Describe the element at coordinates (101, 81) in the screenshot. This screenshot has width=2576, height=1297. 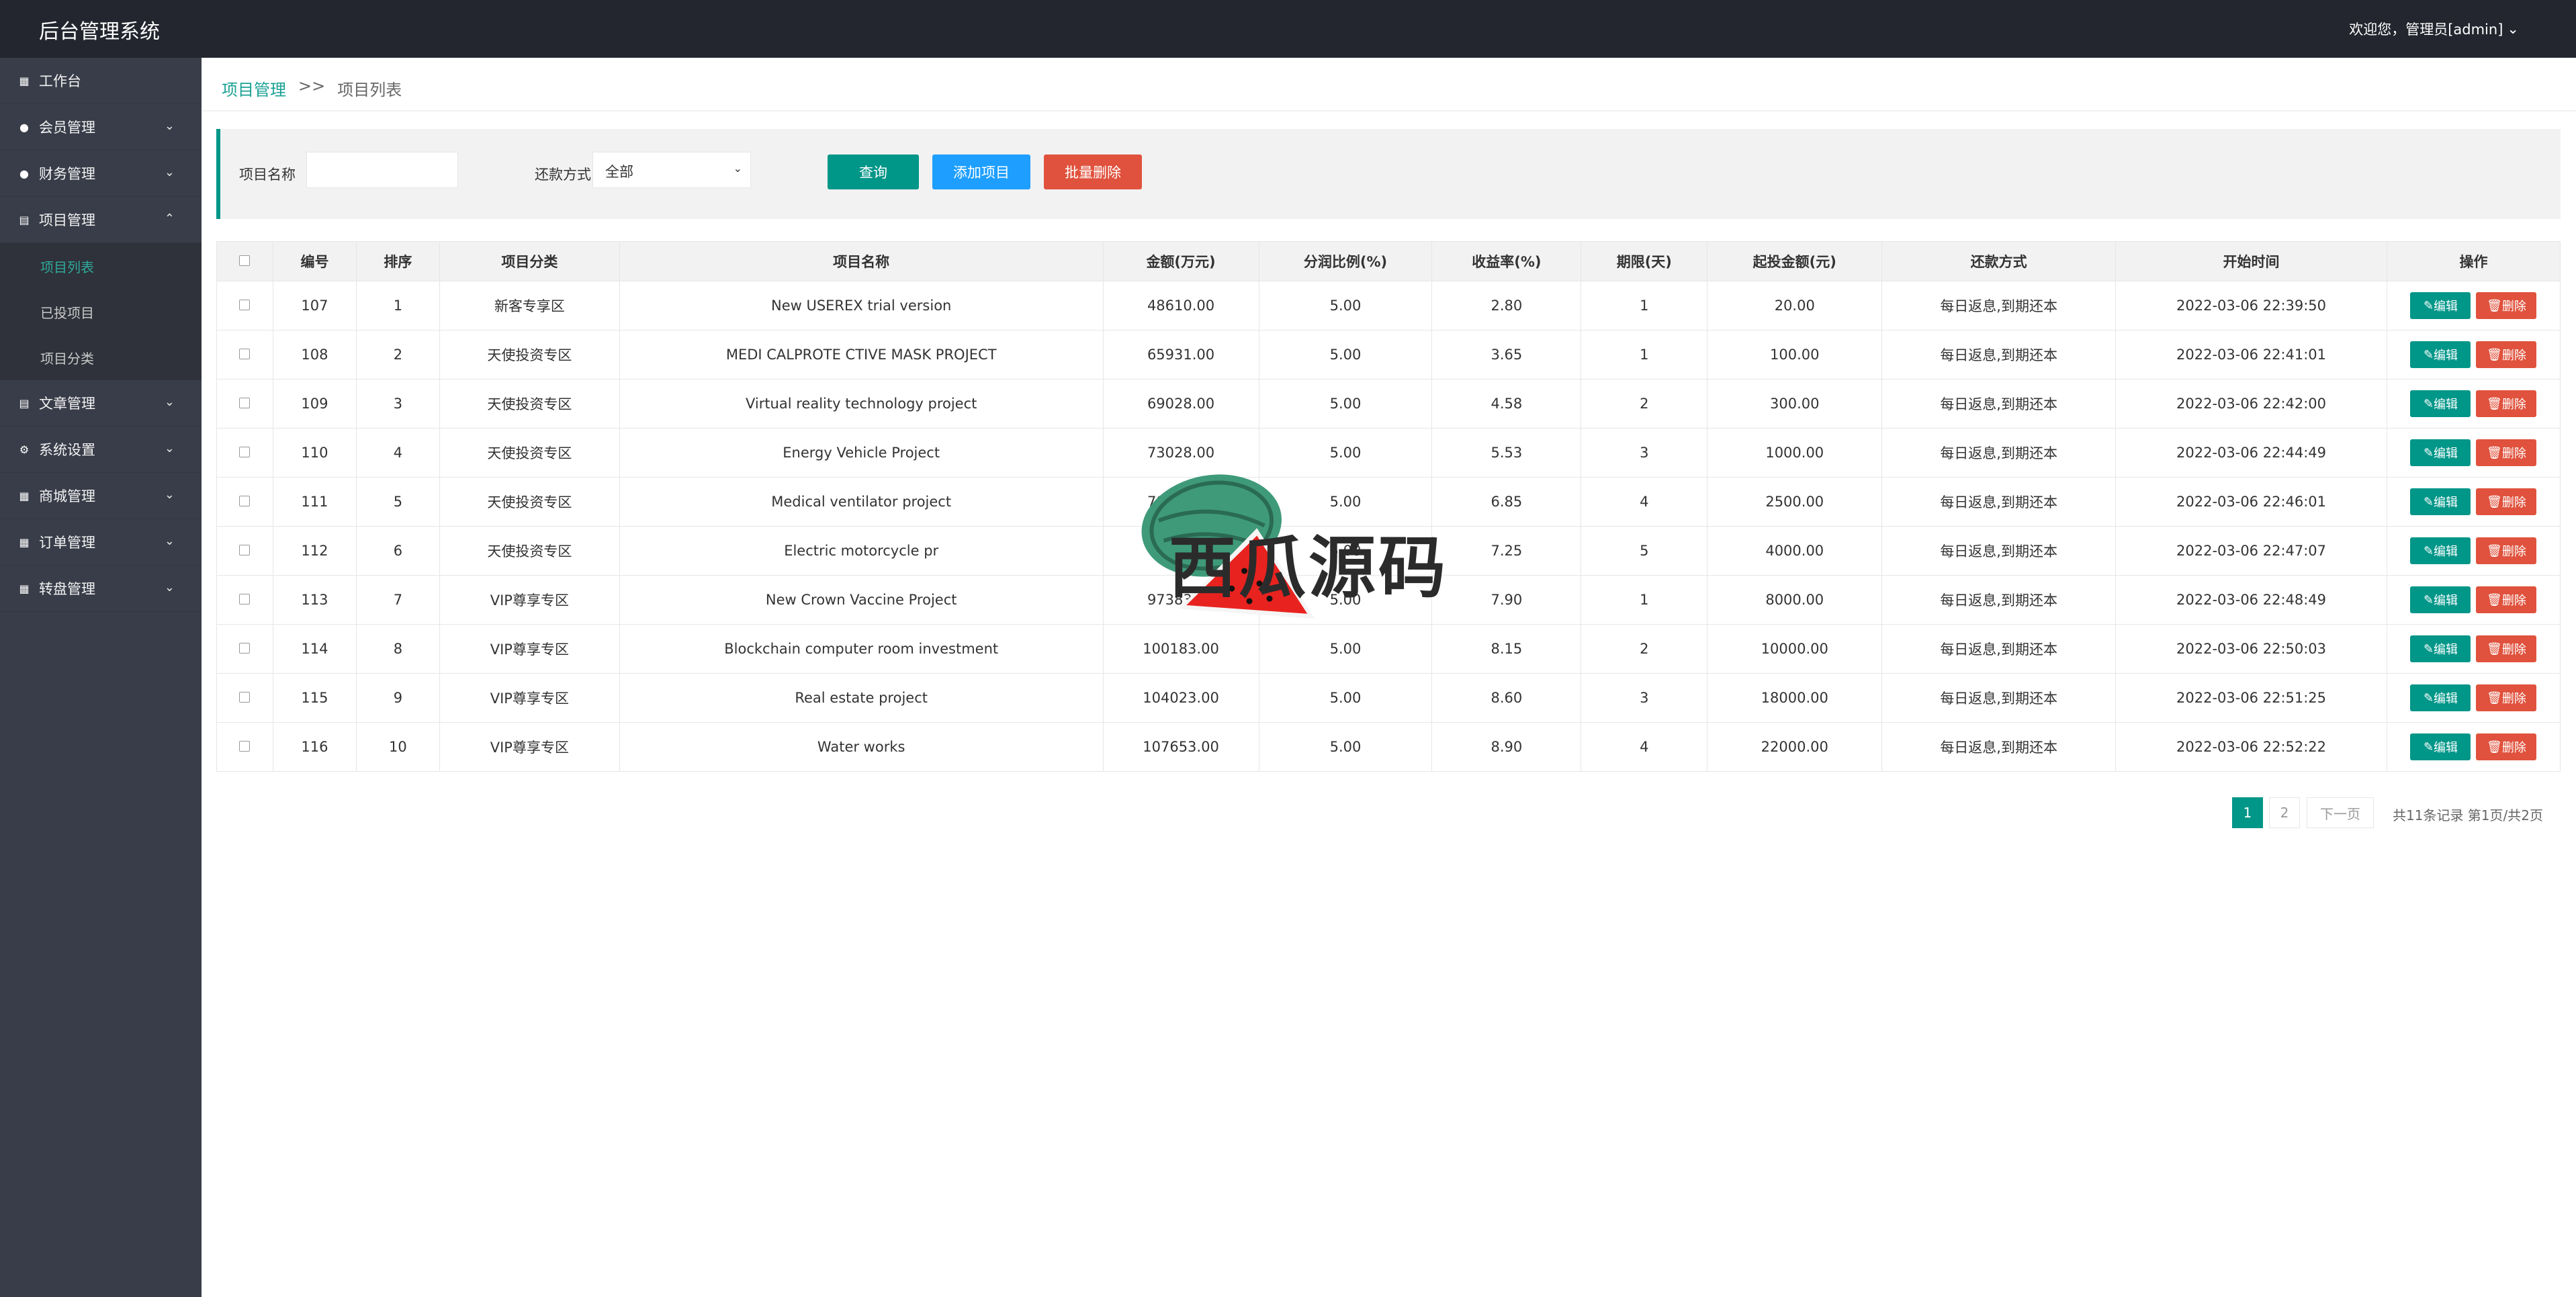
I see `sidebar-item-dashboard: ▦ 工作台` at that location.